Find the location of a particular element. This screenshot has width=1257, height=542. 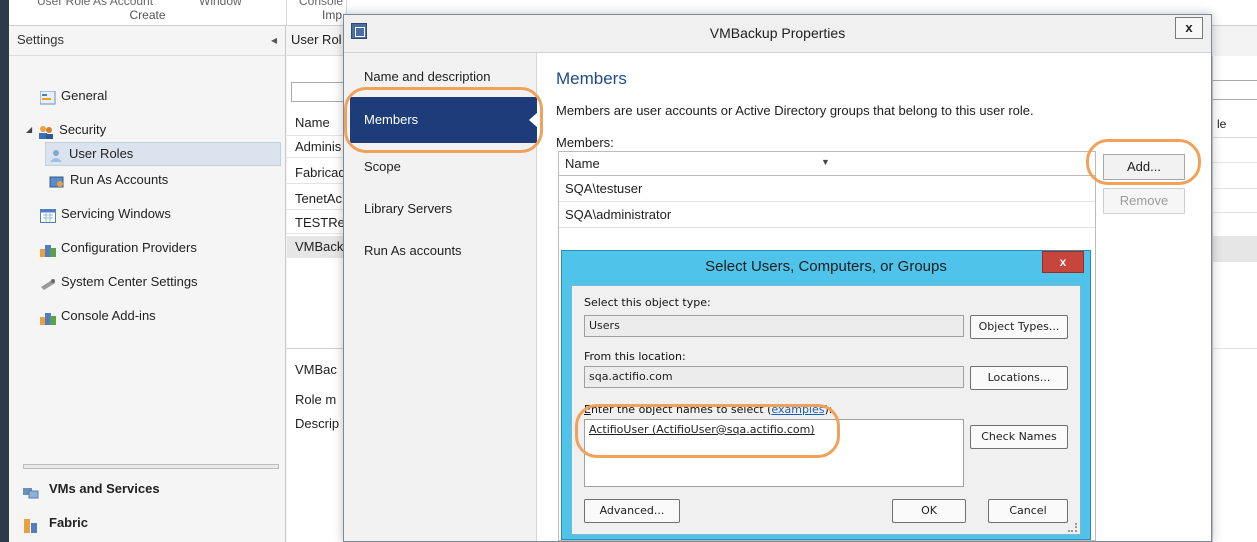

configuration-providers-icon is located at coordinates (48, 249).